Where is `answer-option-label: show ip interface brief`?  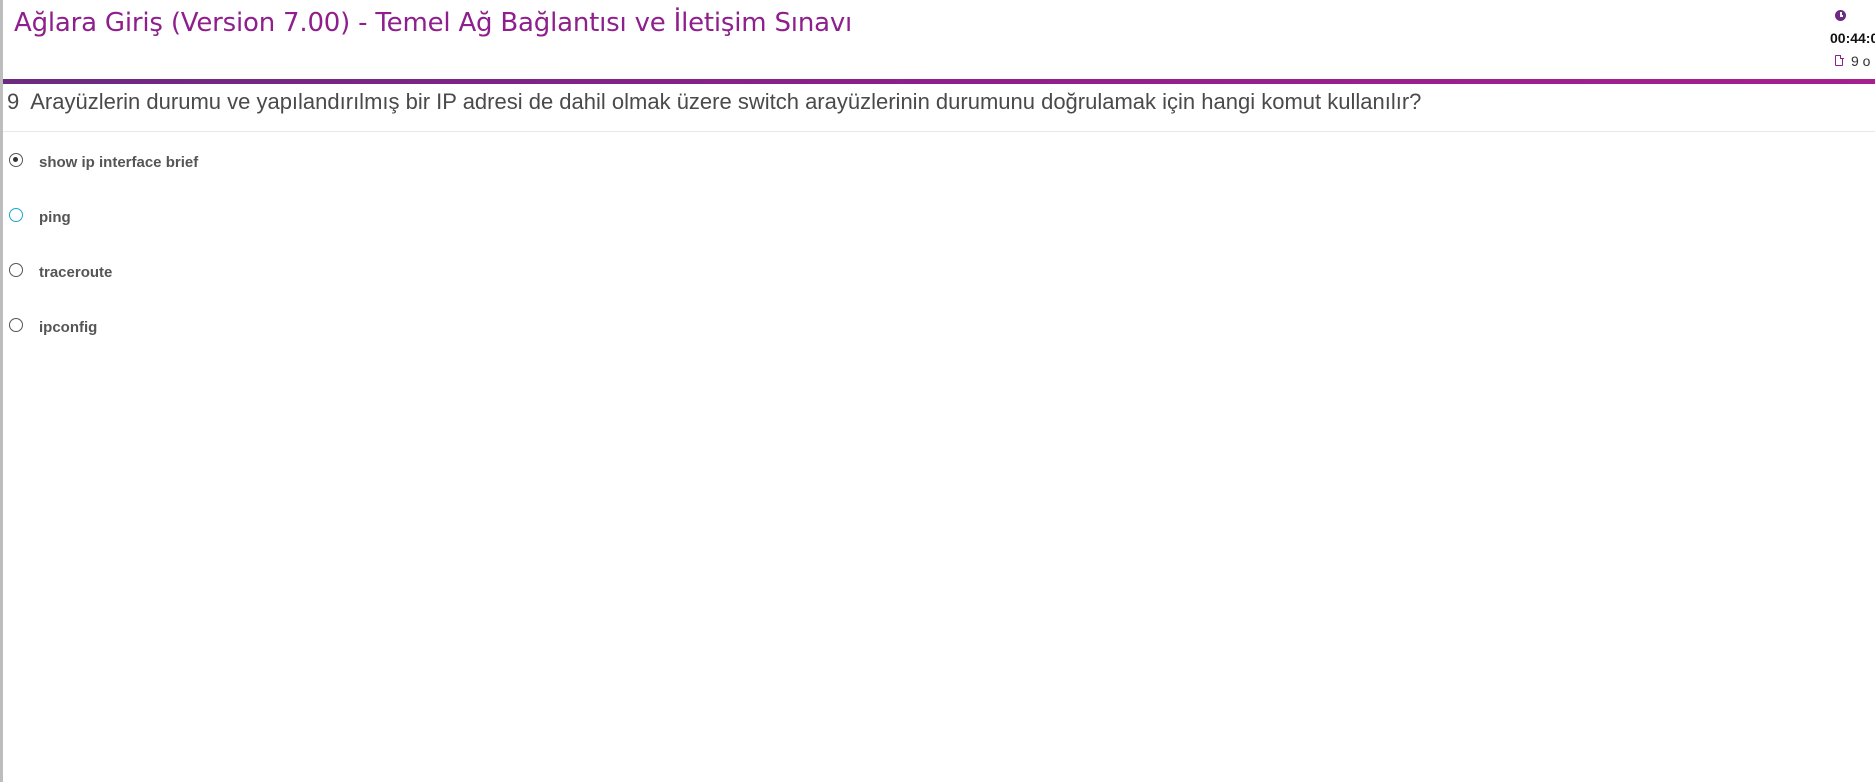 answer-option-label: show ip interface brief is located at coordinates (118, 162).